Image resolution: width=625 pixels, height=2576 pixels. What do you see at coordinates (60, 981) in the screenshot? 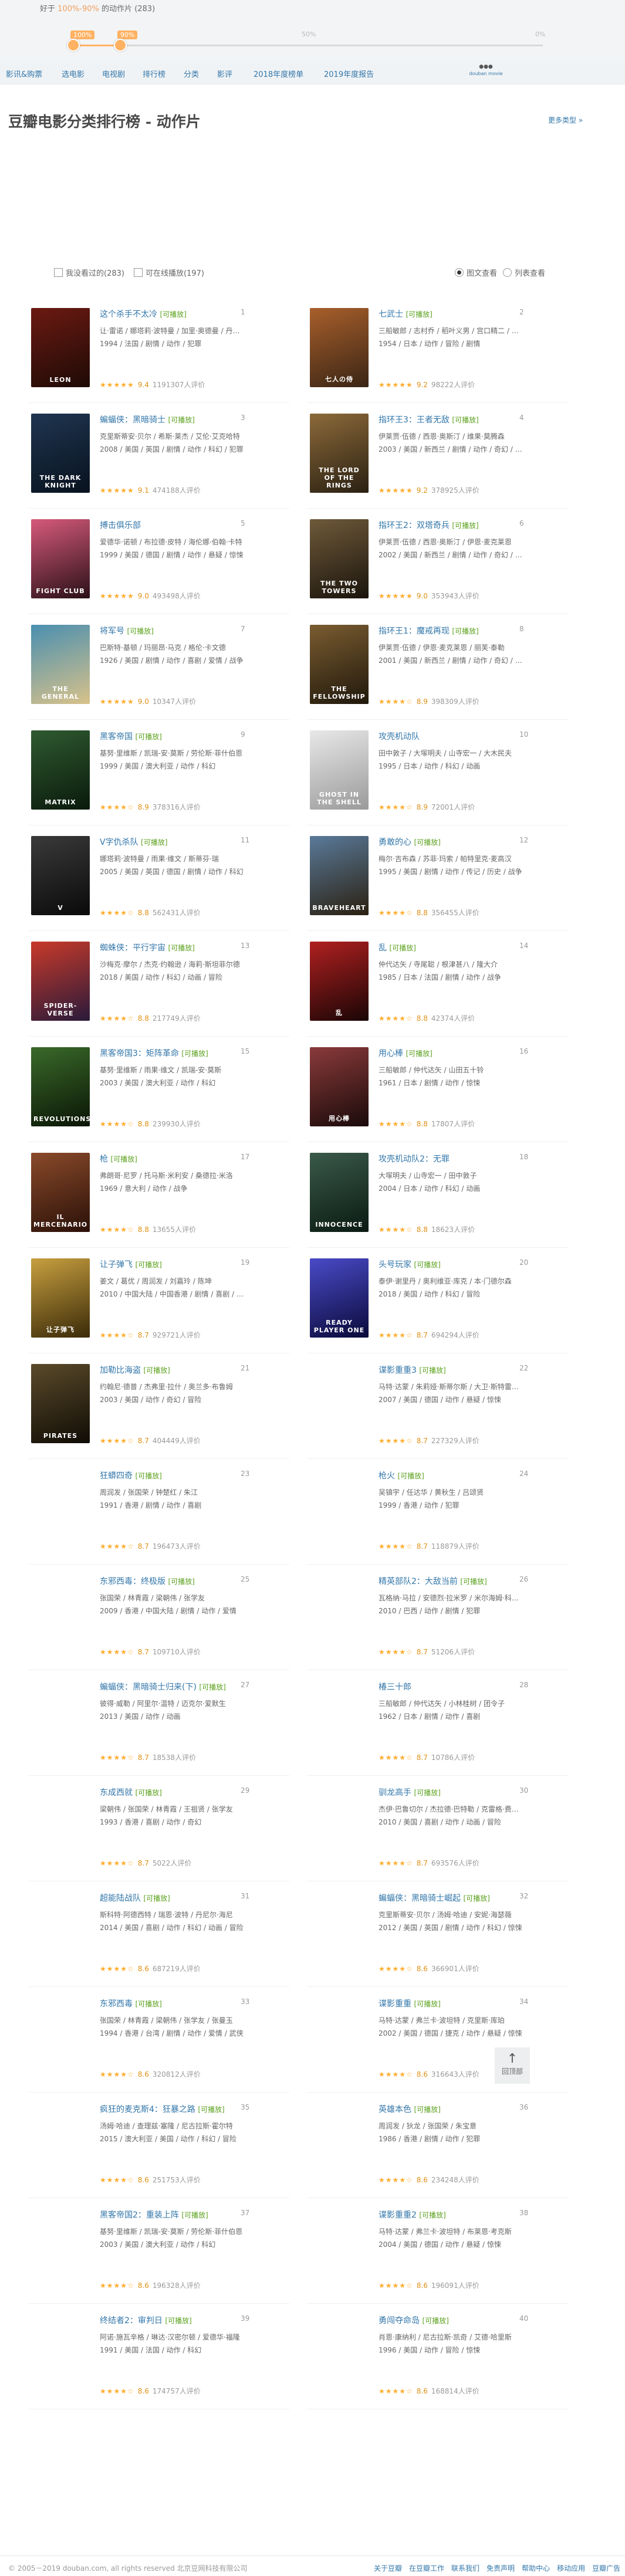
I see `movie-poster: SPIDER-VERSE` at bounding box center [60, 981].